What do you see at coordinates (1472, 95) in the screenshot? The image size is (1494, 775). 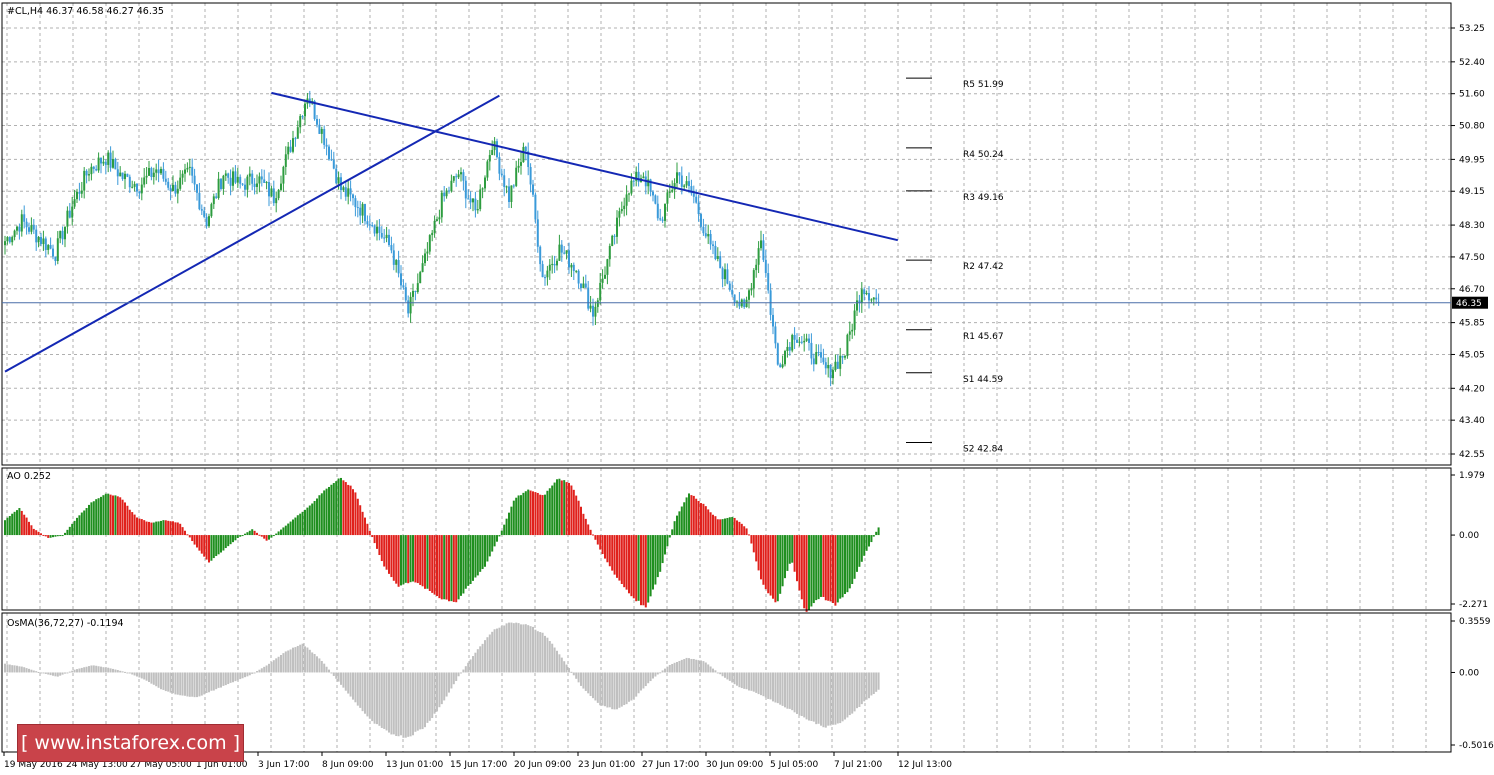 I see `axis-tick-label: 51.60` at bounding box center [1472, 95].